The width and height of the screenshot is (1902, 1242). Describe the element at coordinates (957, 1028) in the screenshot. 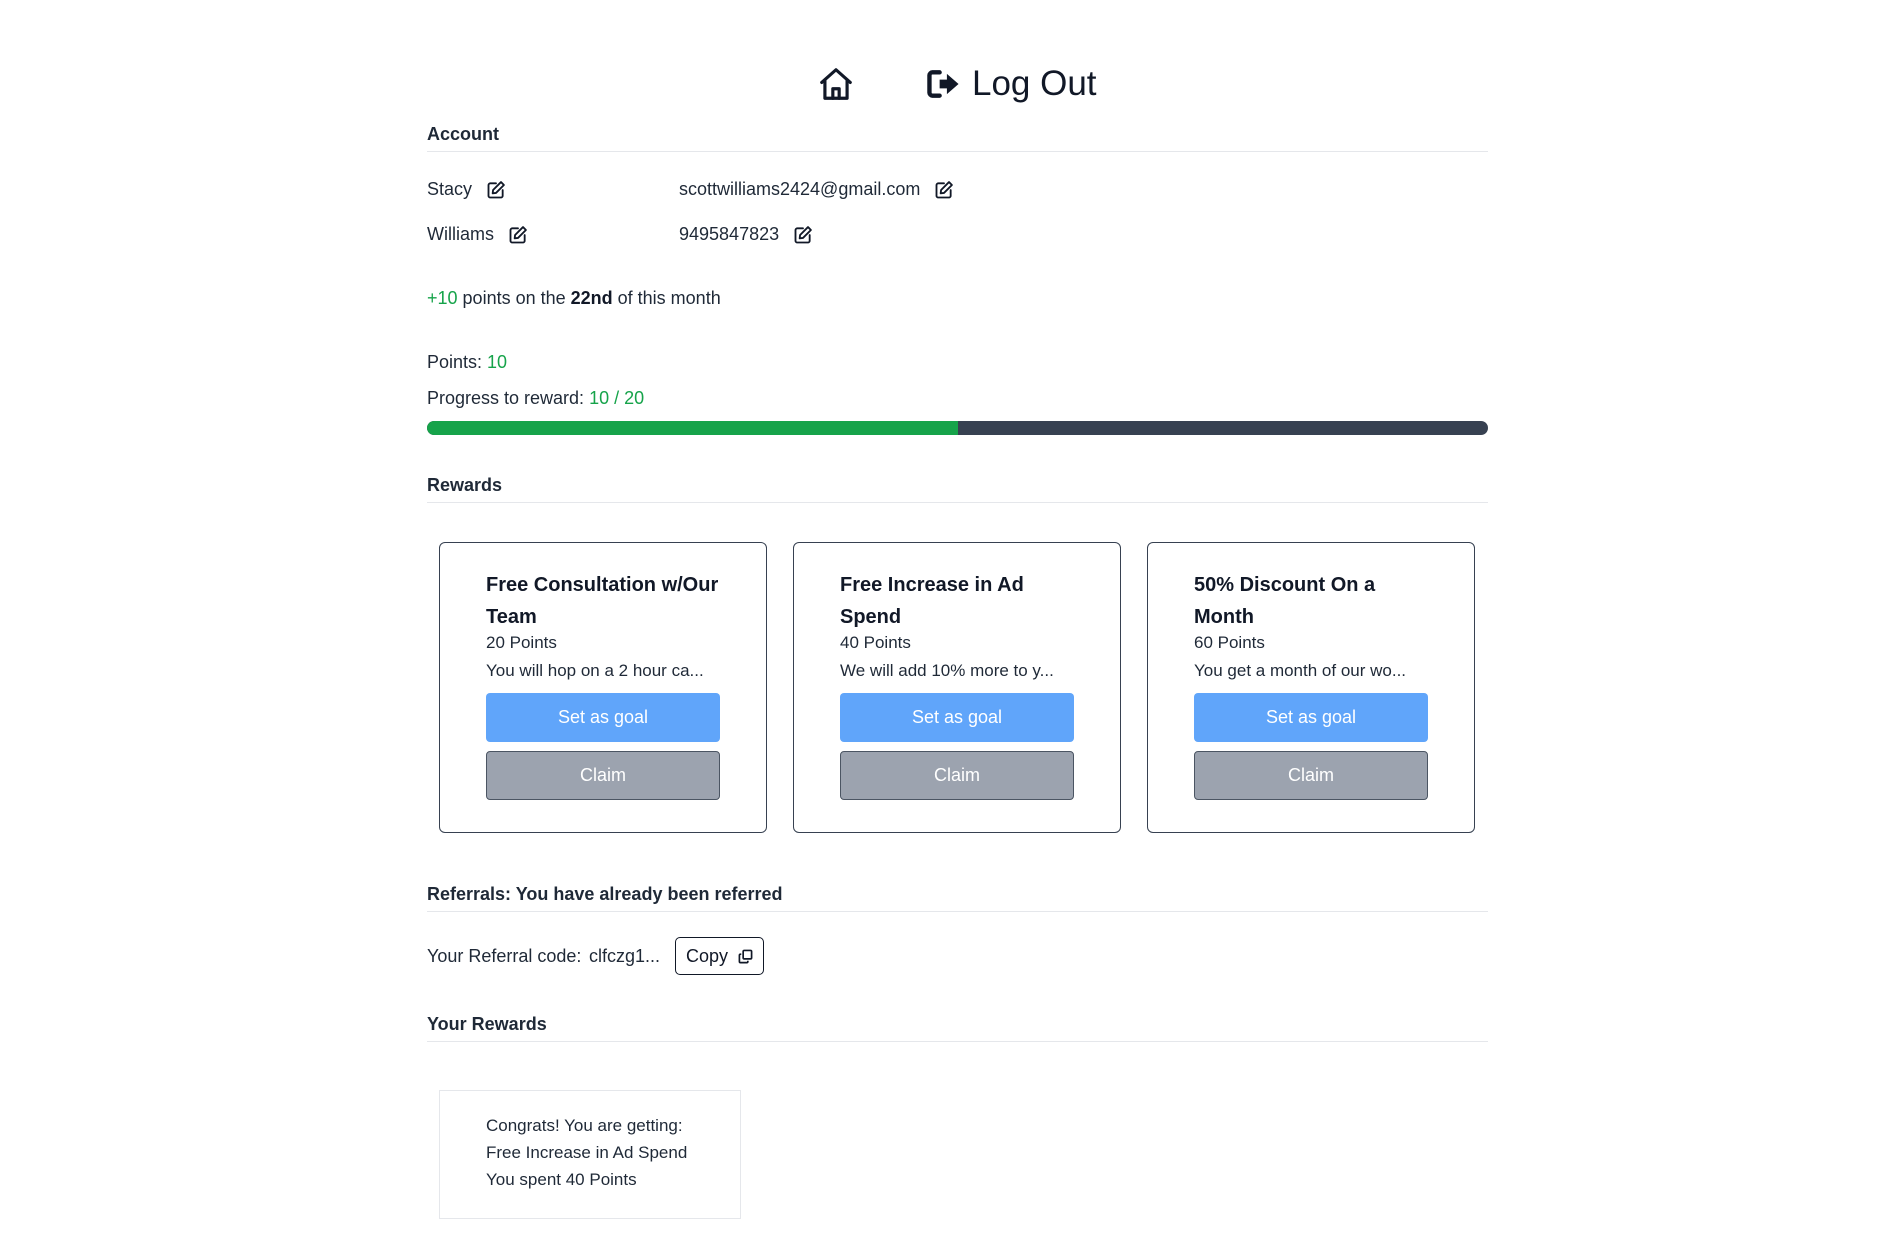

I see `your-rewards-section-title: Your Rewards` at that location.